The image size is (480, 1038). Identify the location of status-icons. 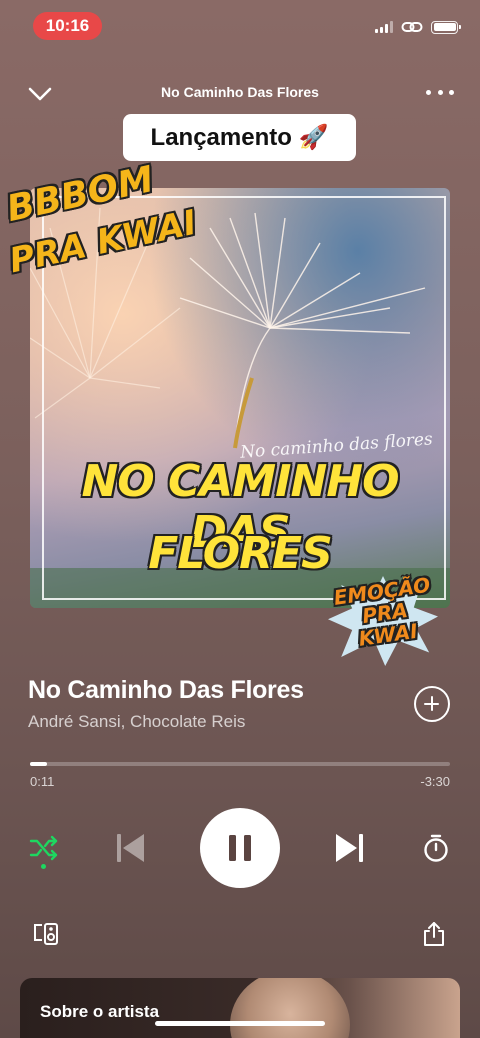
(418, 27).